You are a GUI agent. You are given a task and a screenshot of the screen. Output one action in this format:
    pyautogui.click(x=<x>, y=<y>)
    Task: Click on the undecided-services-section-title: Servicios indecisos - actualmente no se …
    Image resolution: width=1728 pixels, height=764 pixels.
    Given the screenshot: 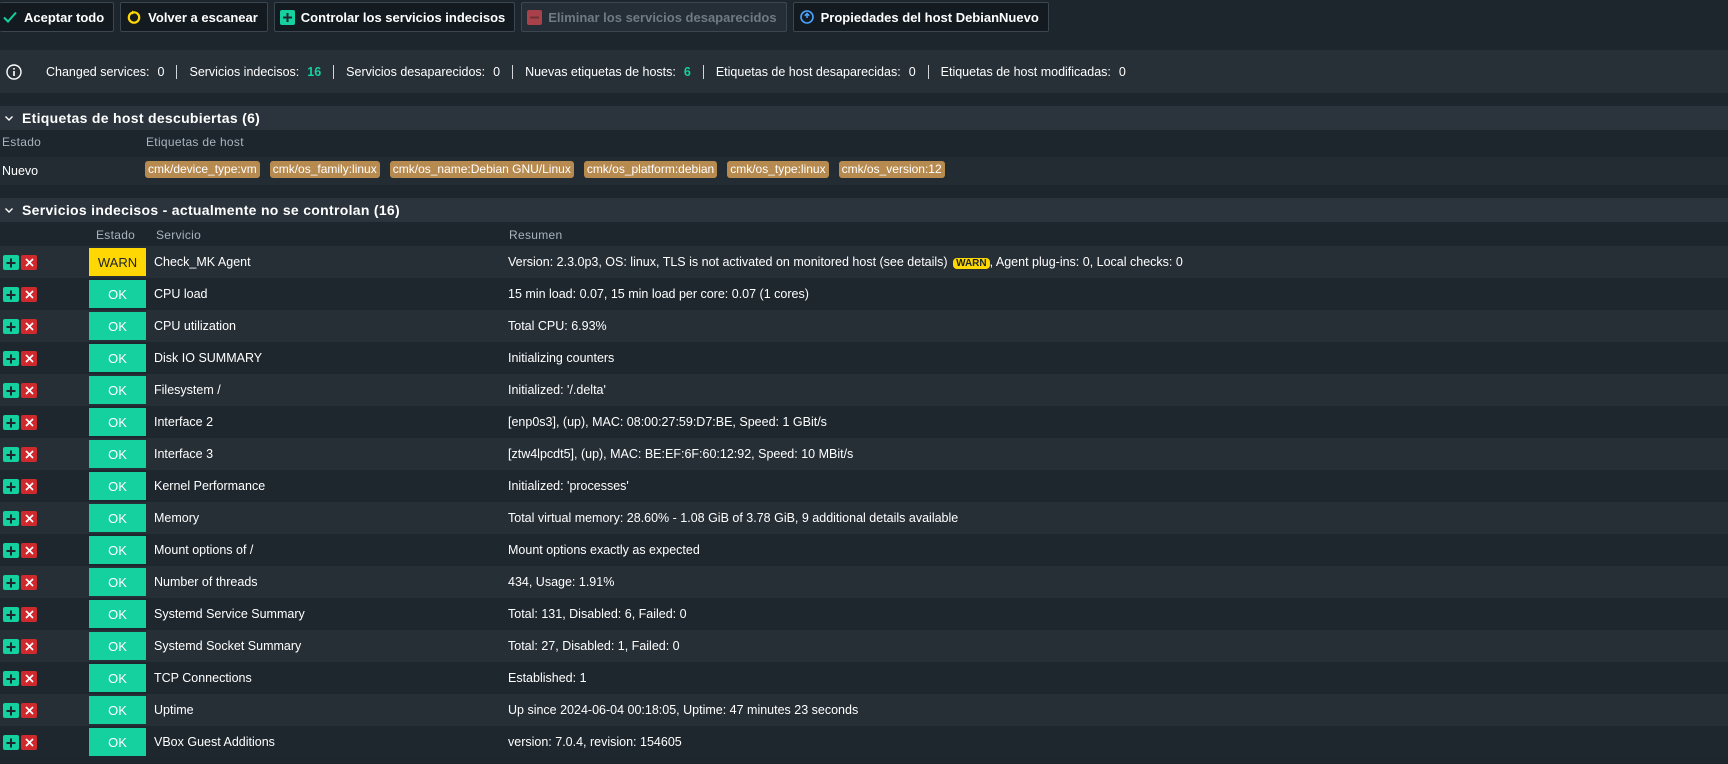 What is the action you would take?
    pyautogui.click(x=211, y=210)
    